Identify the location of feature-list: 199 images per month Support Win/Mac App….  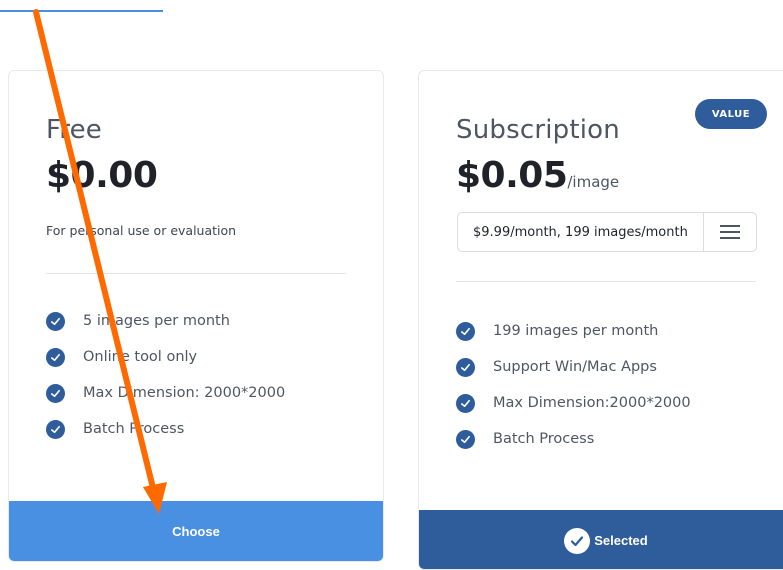
(573, 385).